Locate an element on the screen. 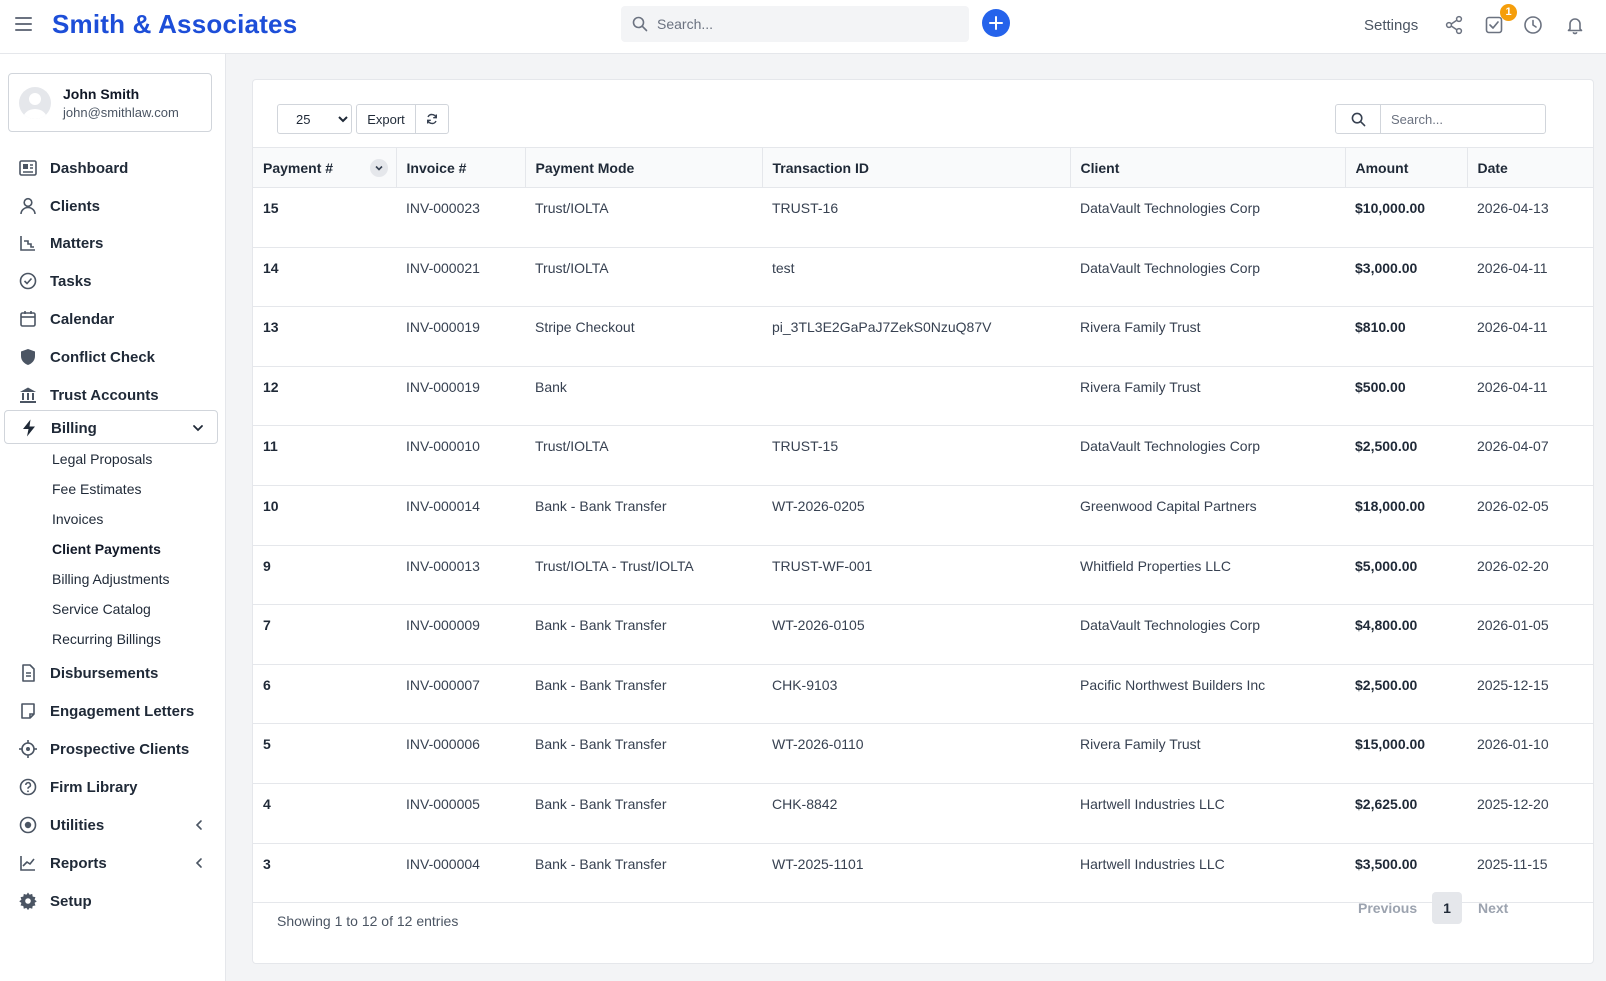 This screenshot has width=1606, height=981. nav-matters: Matters is located at coordinates (111, 243).